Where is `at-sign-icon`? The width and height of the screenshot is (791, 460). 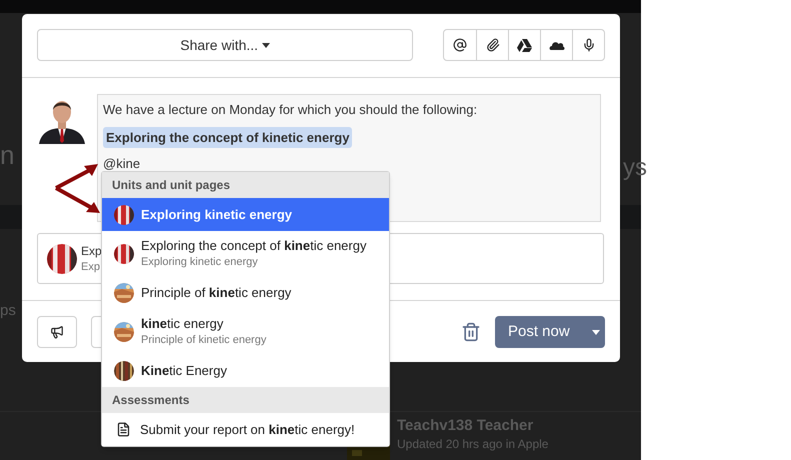
at-sign-icon is located at coordinates (460, 45).